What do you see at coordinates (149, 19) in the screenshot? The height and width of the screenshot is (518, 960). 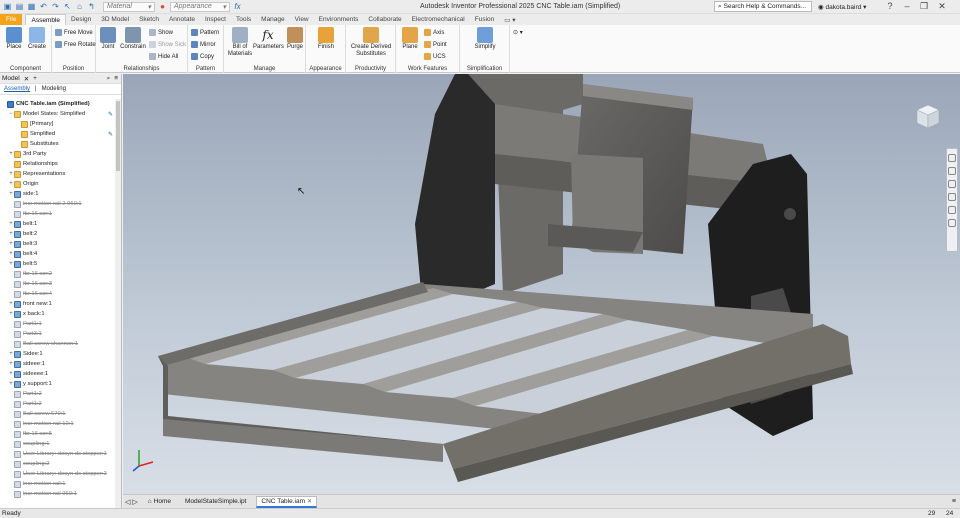 I see `tab-sketch: Sketch` at bounding box center [149, 19].